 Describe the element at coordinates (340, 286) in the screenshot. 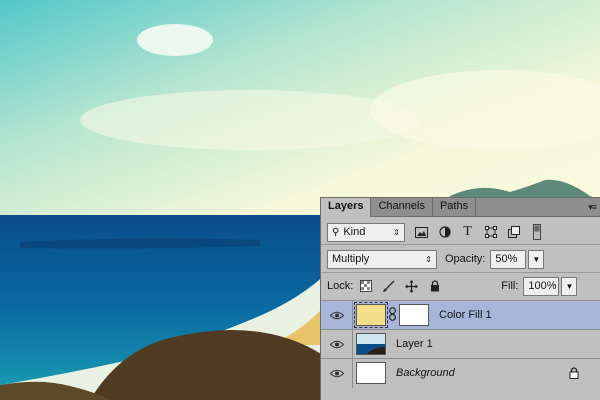

I see `lock-label: Lock:` at that location.